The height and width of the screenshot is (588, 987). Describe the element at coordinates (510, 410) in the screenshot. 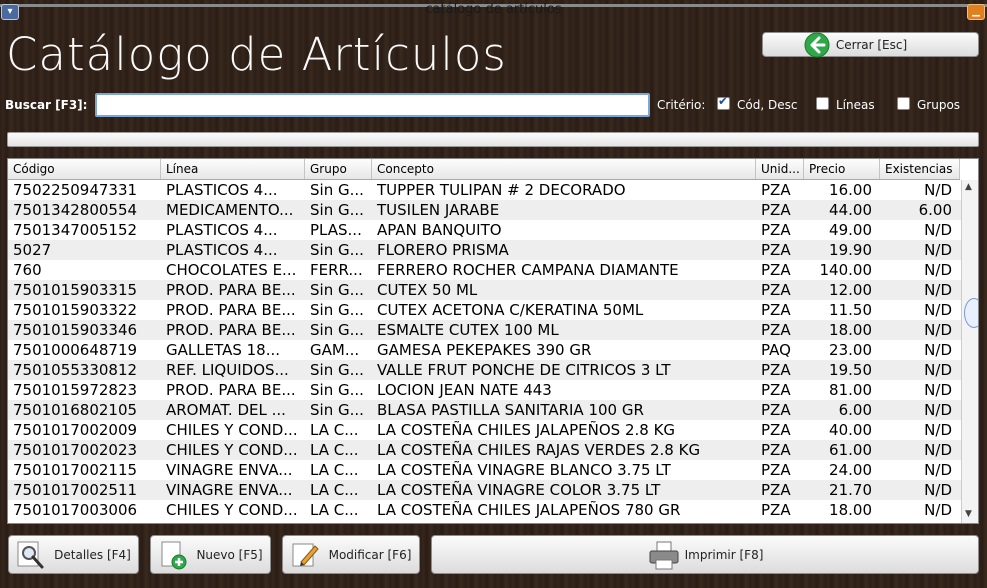

I see `cell-concept: BLASA PASTILLA SANITARIA 100 GR` at that location.